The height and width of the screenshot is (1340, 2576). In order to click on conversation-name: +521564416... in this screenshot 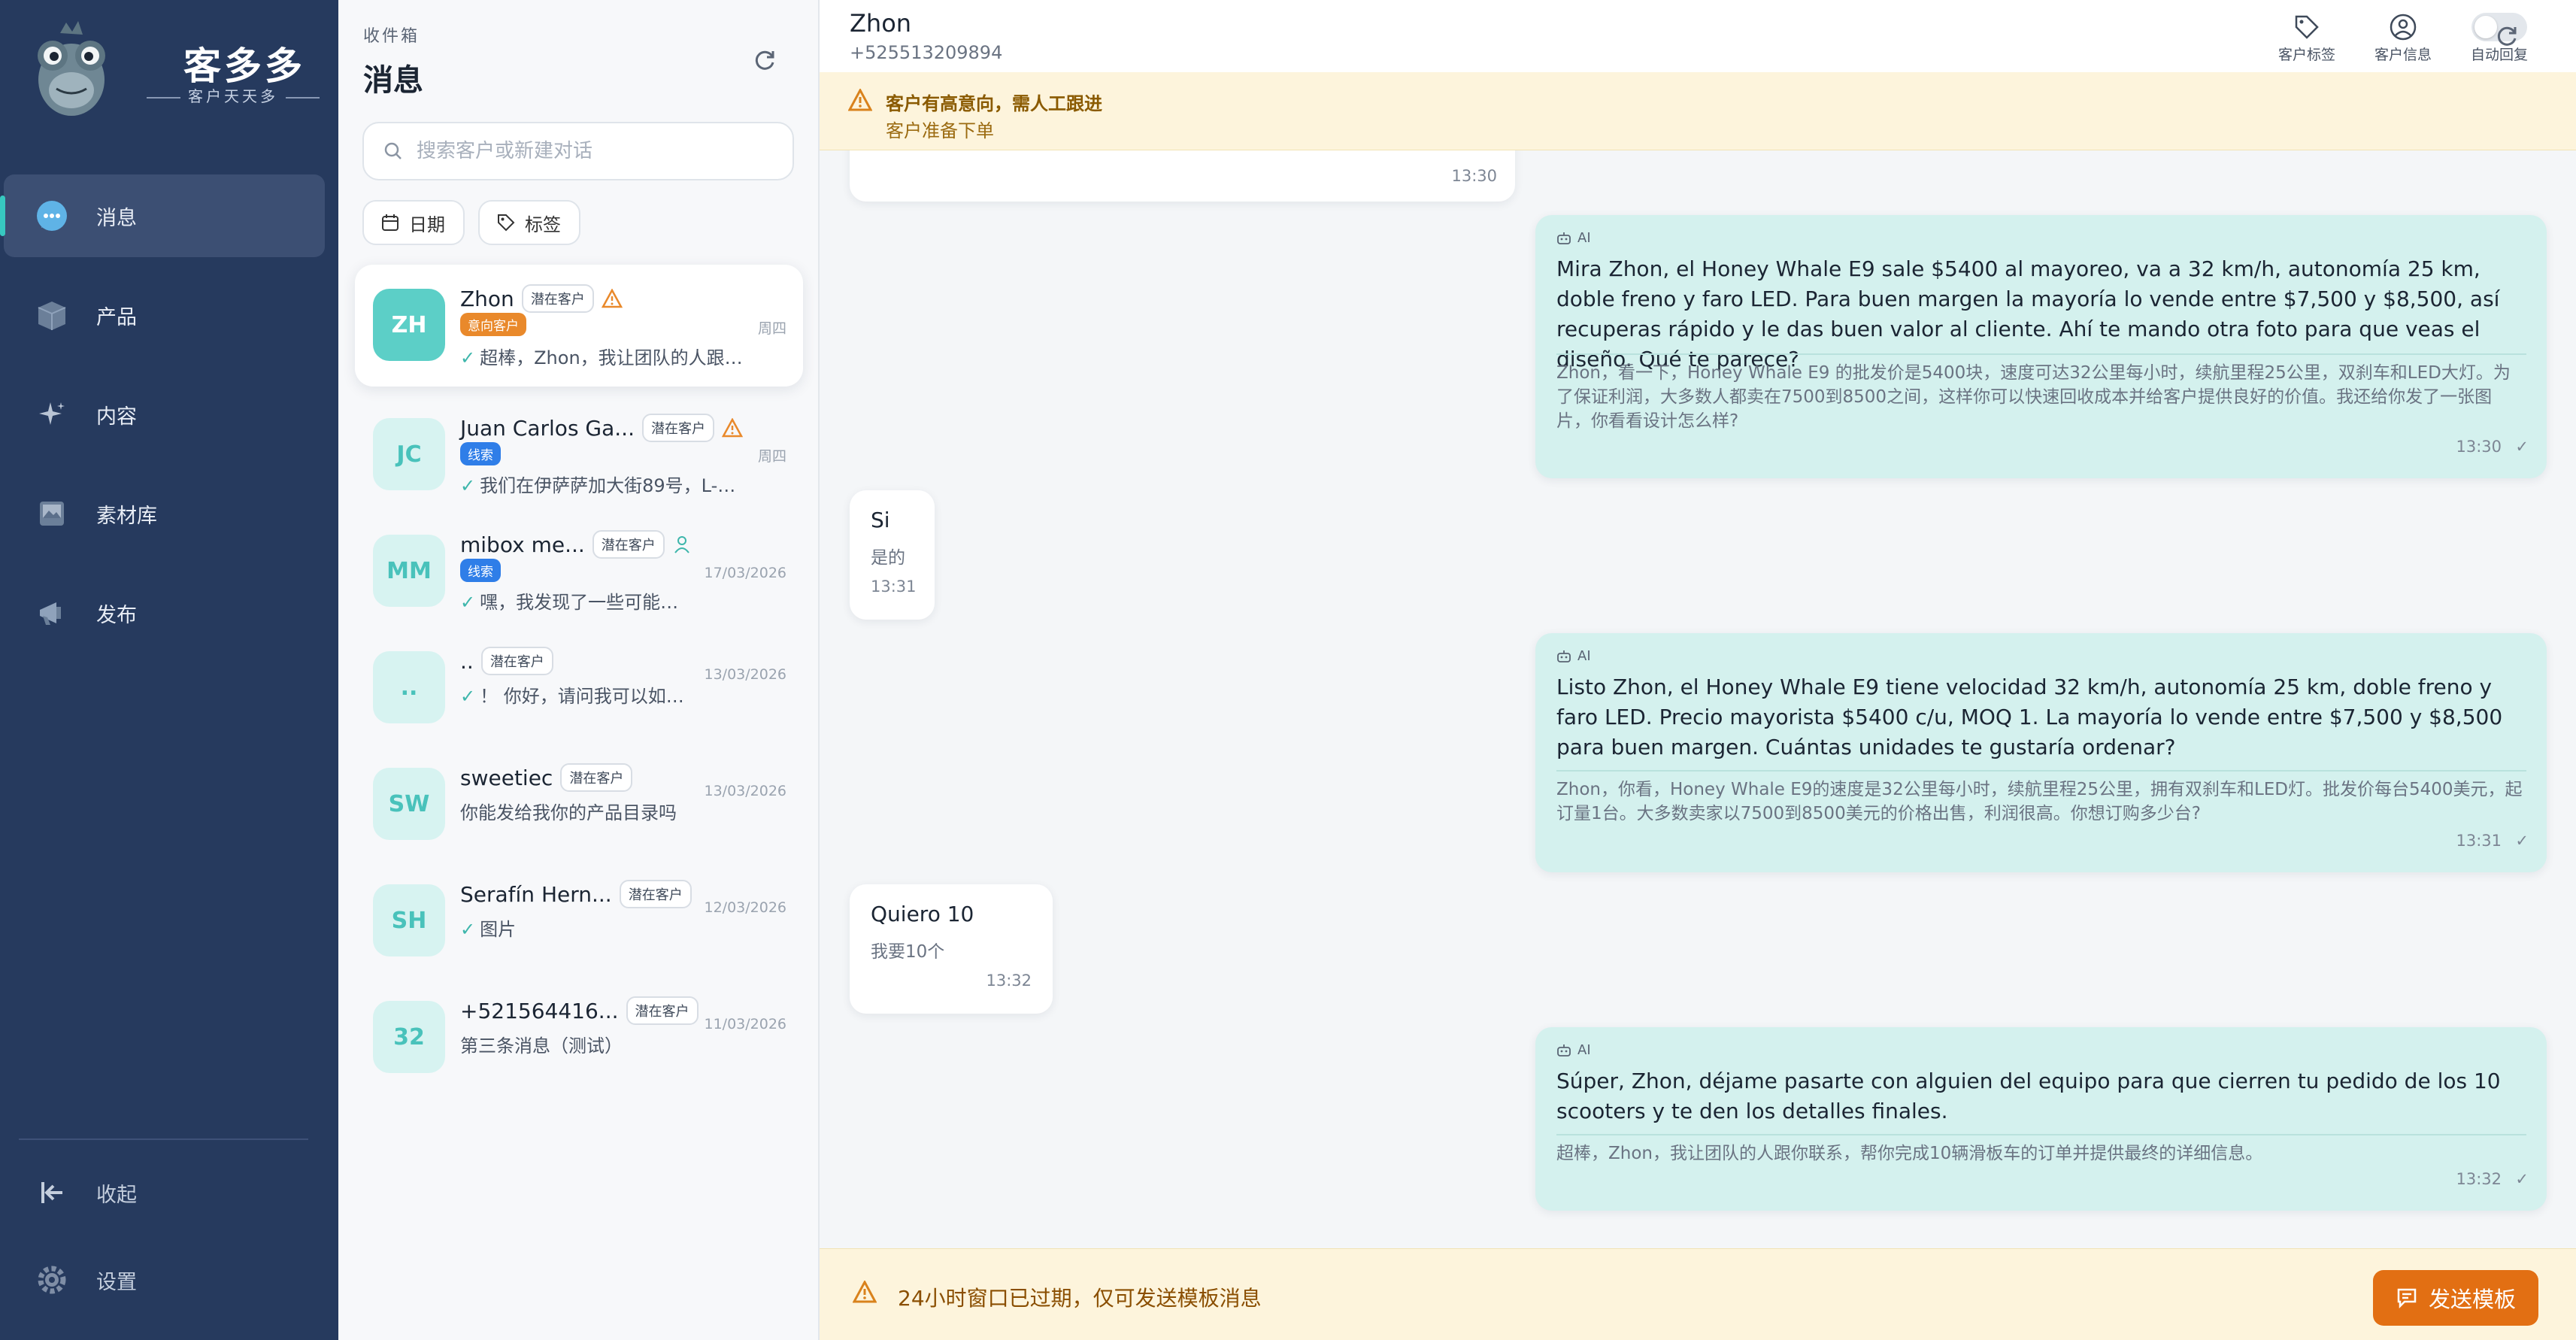, I will do `click(539, 1010)`.